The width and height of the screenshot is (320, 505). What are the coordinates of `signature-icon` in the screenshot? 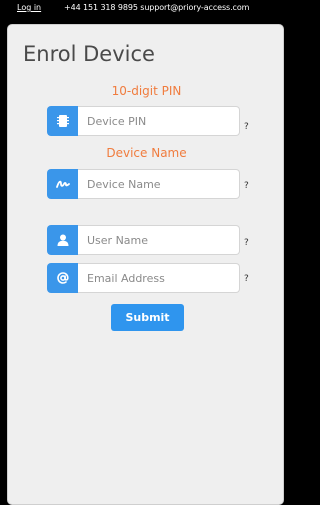 It's located at (62, 184).